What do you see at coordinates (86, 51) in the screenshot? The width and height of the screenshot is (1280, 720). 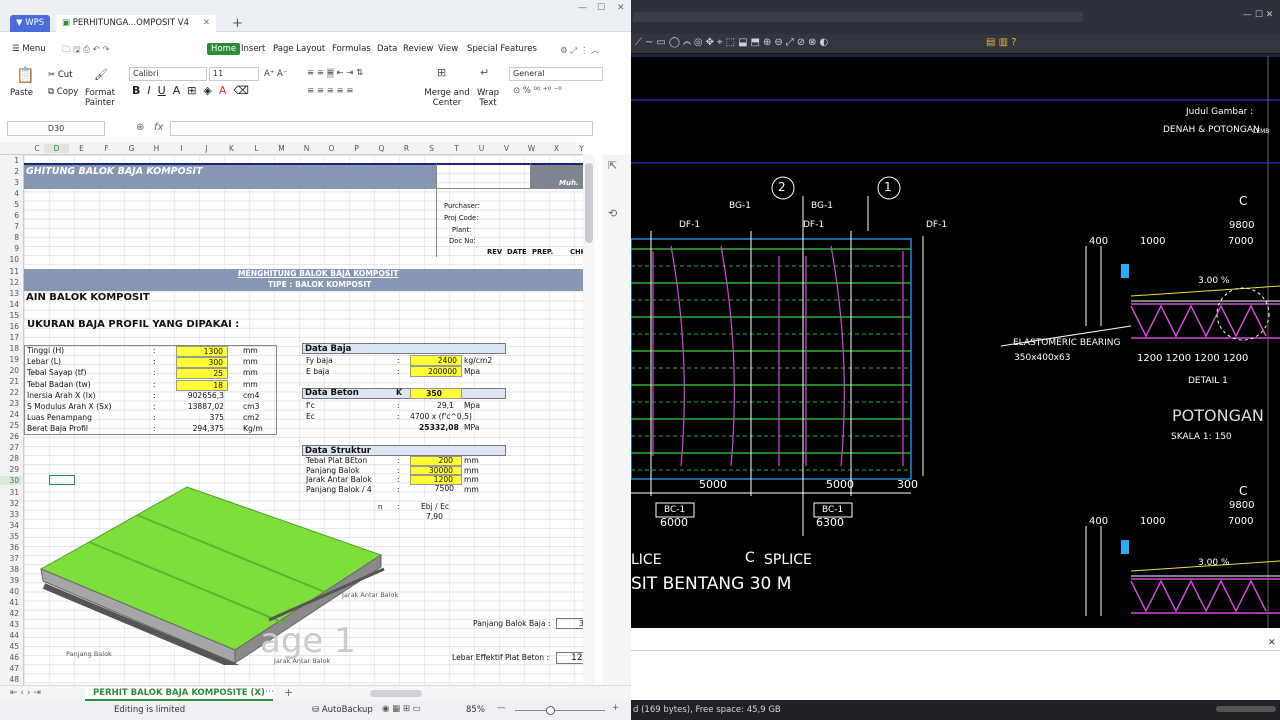 I see `quick-access-icons: 🗀 🖫 ⎙ ↶ ↷` at bounding box center [86, 51].